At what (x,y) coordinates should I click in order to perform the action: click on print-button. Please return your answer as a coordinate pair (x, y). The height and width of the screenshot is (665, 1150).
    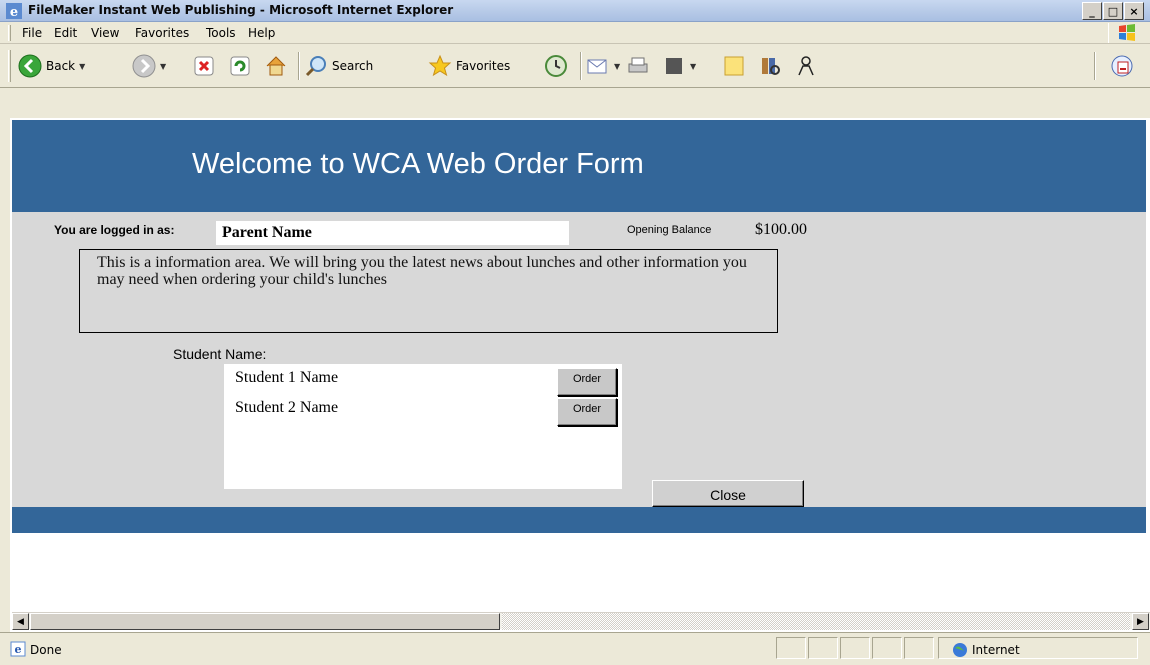
    Looking at the image, I should click on (638, 66).